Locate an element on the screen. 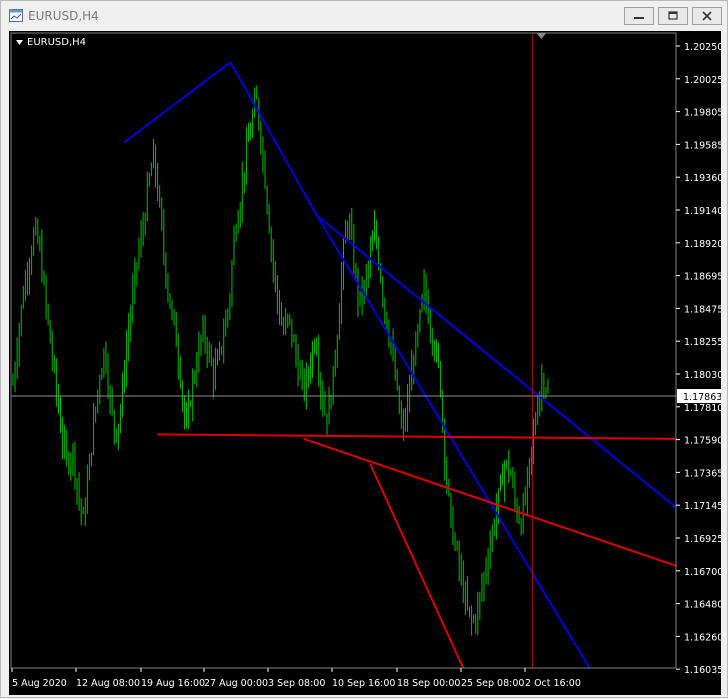  price-tick-label: 1.18255 is located at coordinates (702, 342).